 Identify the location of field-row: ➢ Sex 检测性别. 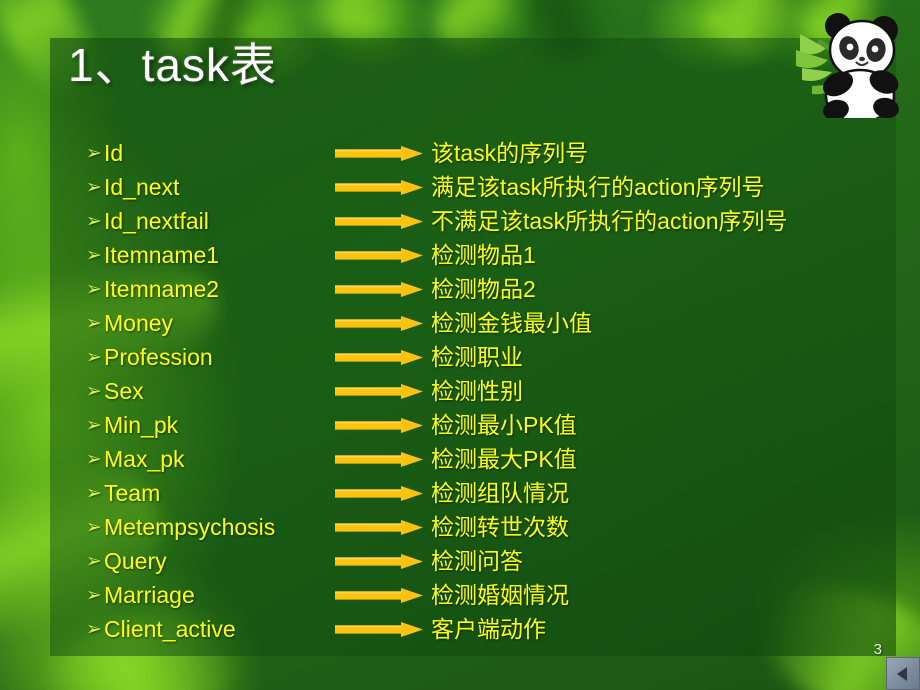
(486, 391).